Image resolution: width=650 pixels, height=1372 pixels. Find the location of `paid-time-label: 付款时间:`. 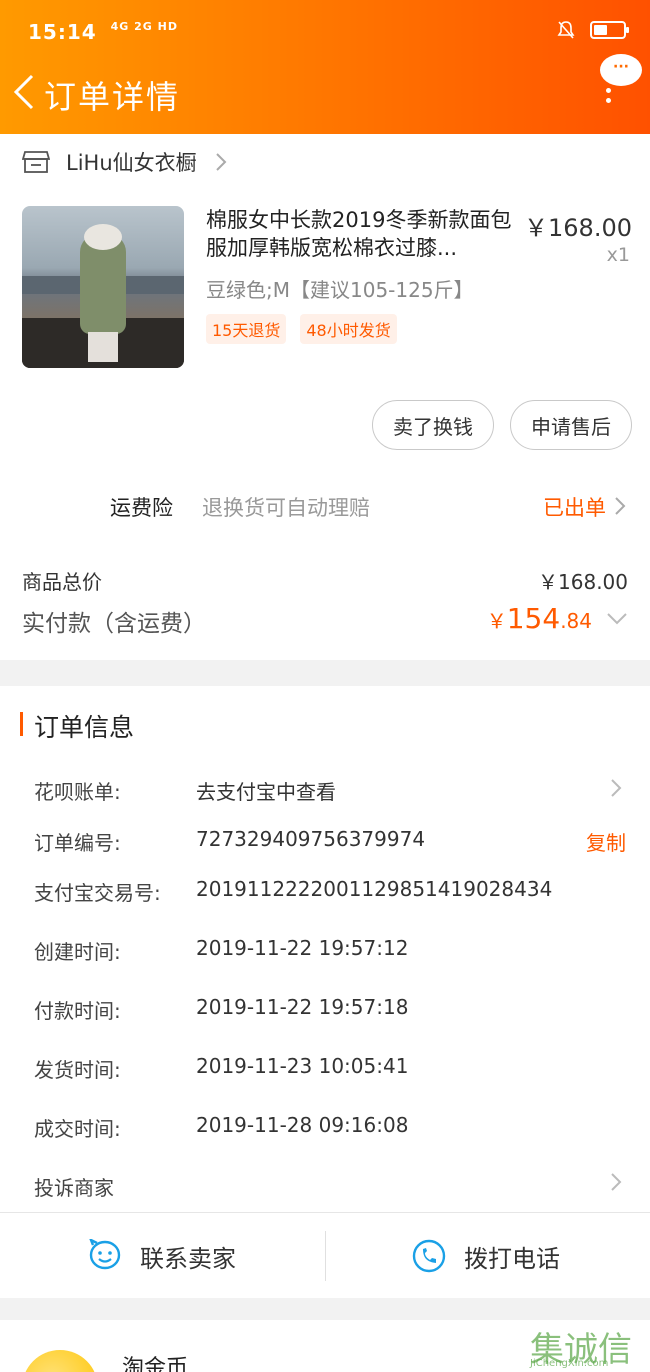

paid-time-label: 付款时间: is located at coordinates (77, 1011).